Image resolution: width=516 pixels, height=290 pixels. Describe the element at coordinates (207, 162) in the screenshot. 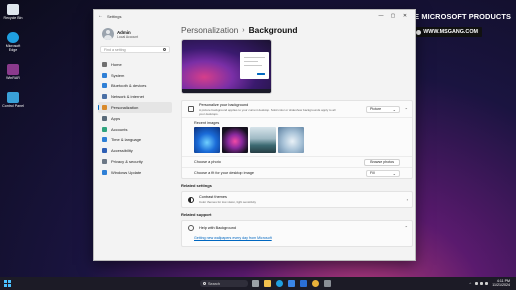

I see `choose-photo-label: Choose a photo` at that location.